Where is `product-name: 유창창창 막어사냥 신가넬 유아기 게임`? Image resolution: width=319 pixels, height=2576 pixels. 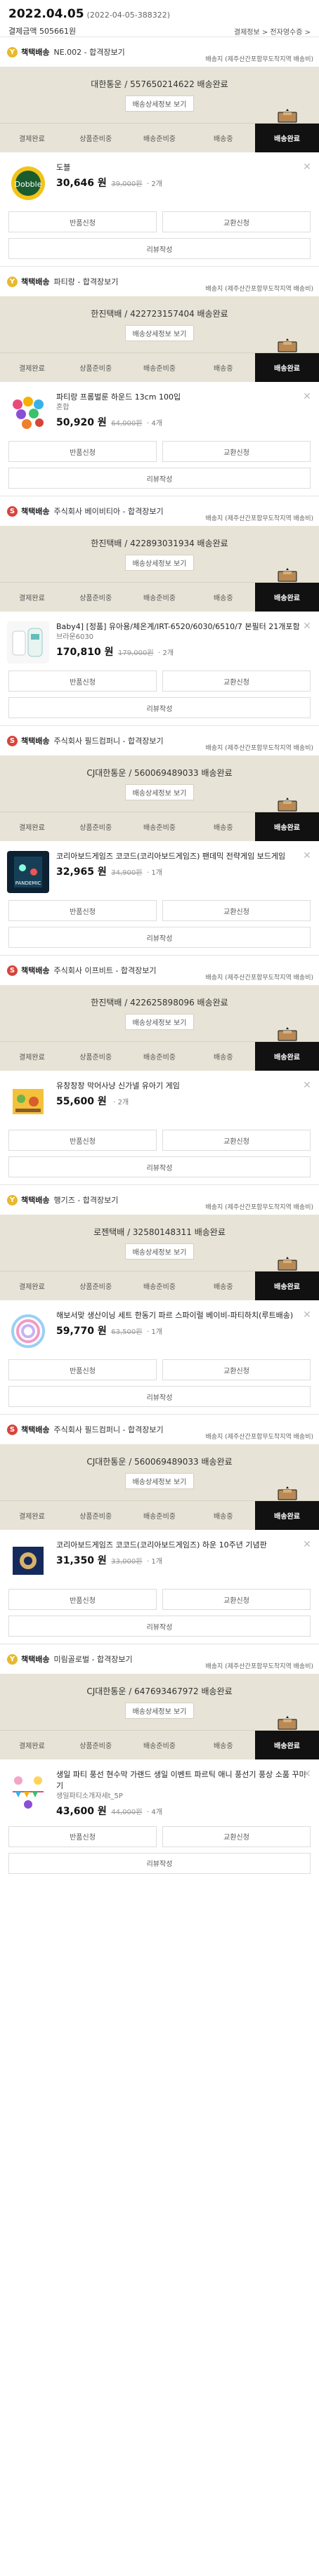 product-name: 유창창창 막어사냥 신가넬 유아기 게임 is located at coordinates (184, 1086).